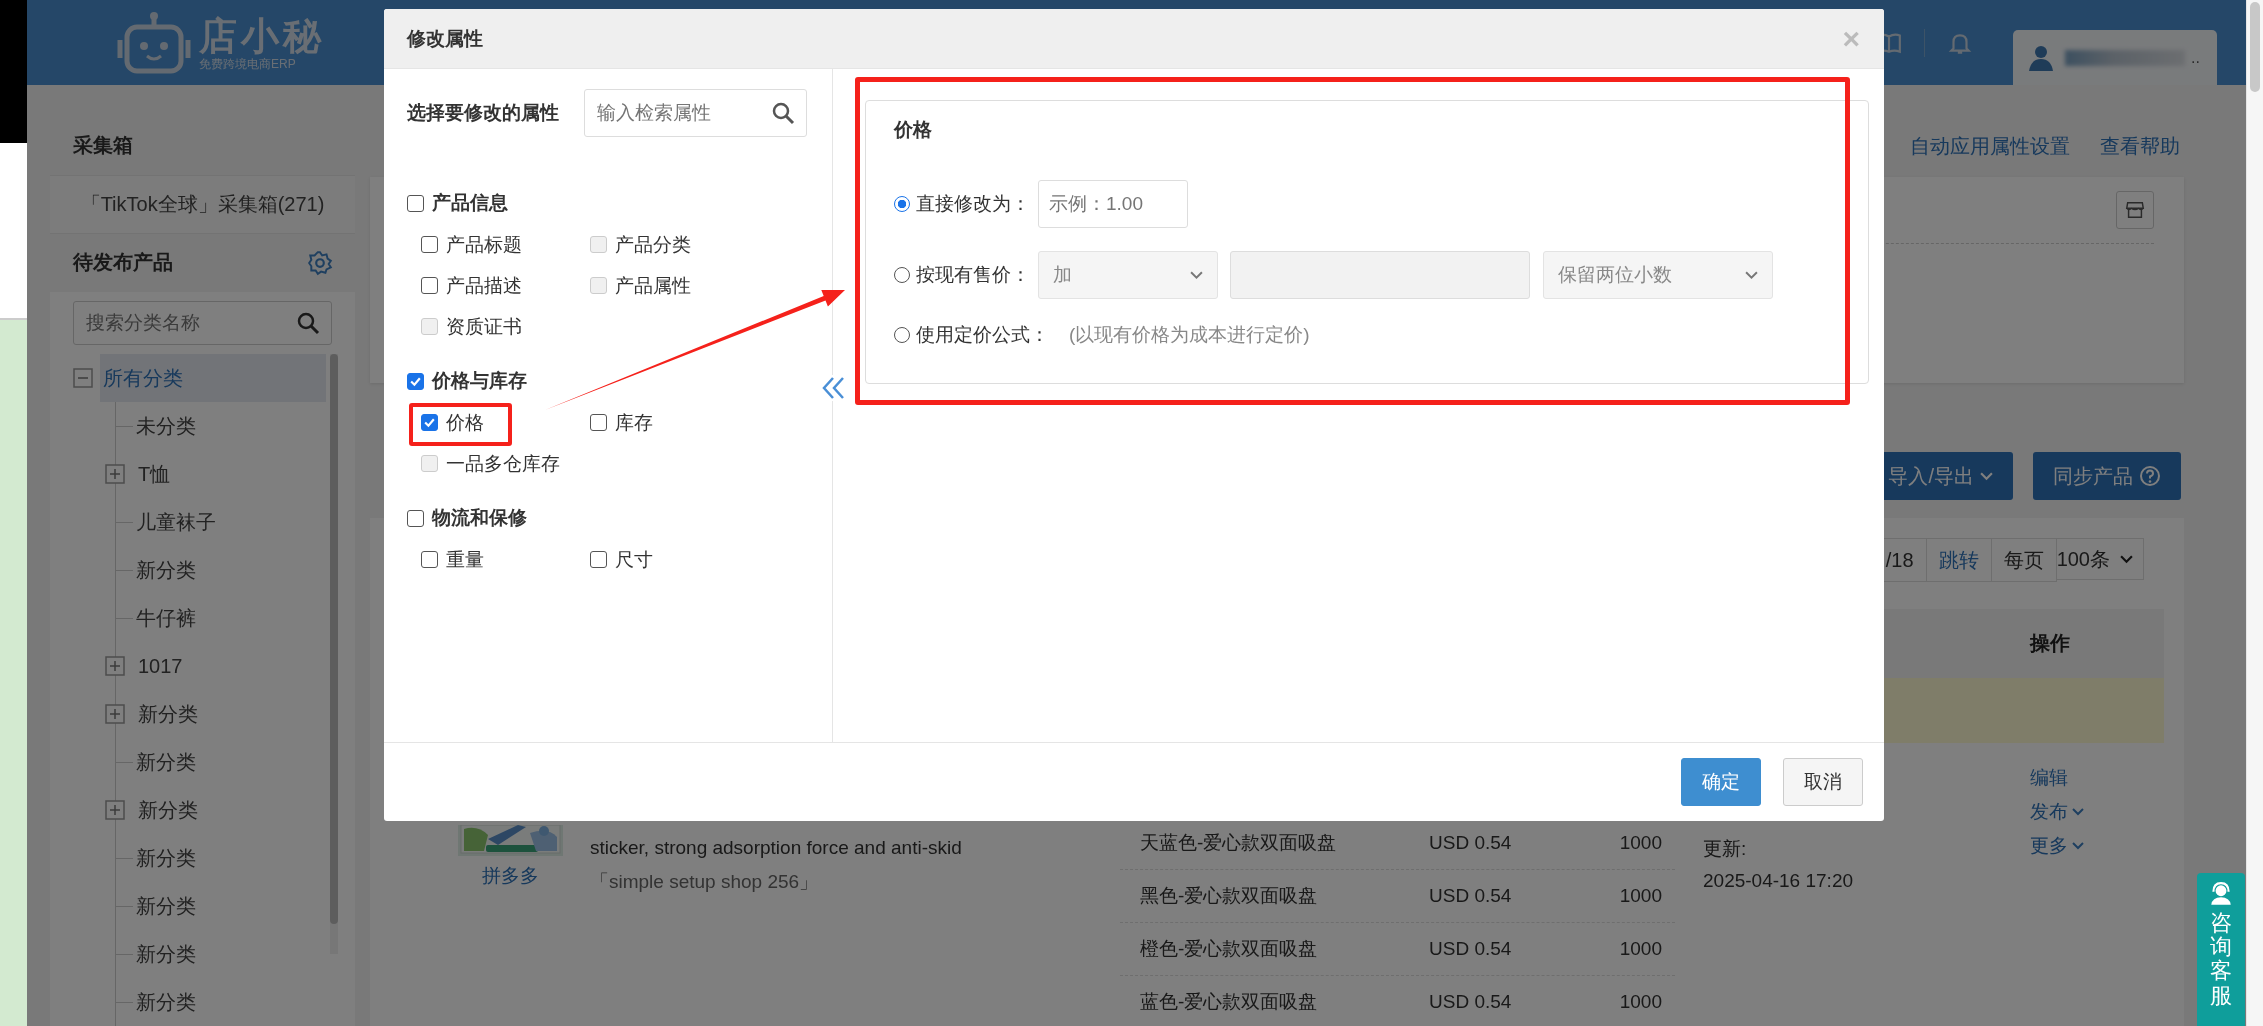 The height and width of the screenshot is (1026, 2263). Describe the element at coordinates (465, 422) in the screenshot. I see `checkbox-label: 价格` at that location.